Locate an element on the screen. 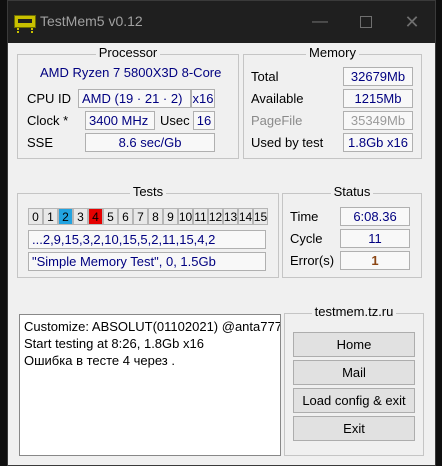  test-cell-8: 8 is located at coordinates (155, 216).